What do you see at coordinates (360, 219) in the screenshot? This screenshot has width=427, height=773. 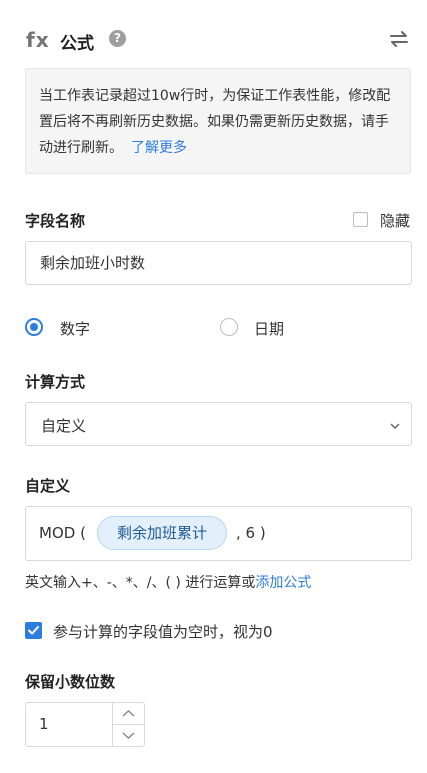 I see `hide-checkbox` at bounding box center [360, 219].